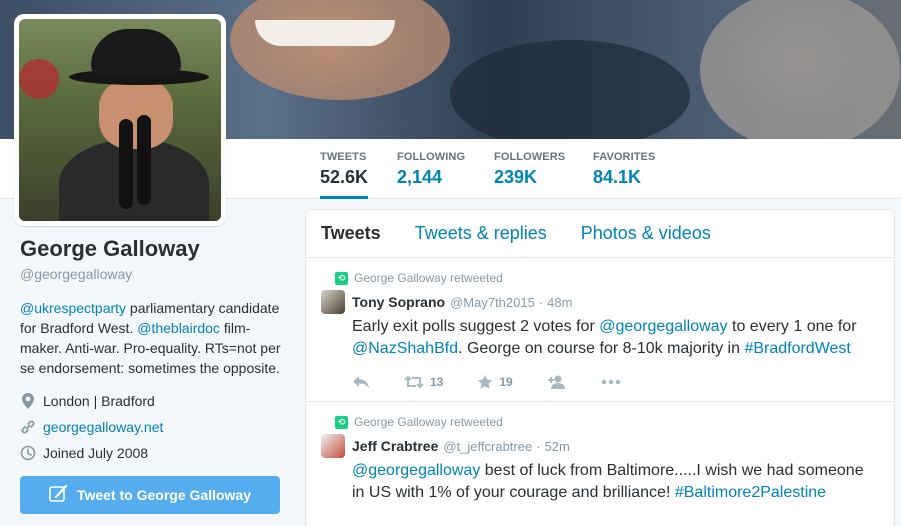 This screenshot has width=901, height=526. I want to click on stat-following: FOLLOWING 2,144, so click(431, 175).